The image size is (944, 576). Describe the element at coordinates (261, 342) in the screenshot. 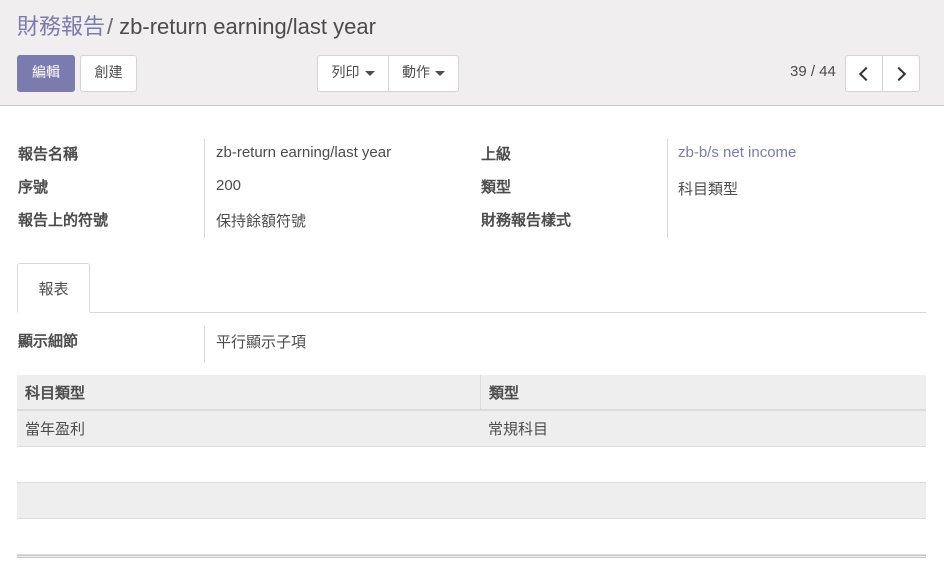

I see `display-detail-value: 平行顯示子項` at that location.